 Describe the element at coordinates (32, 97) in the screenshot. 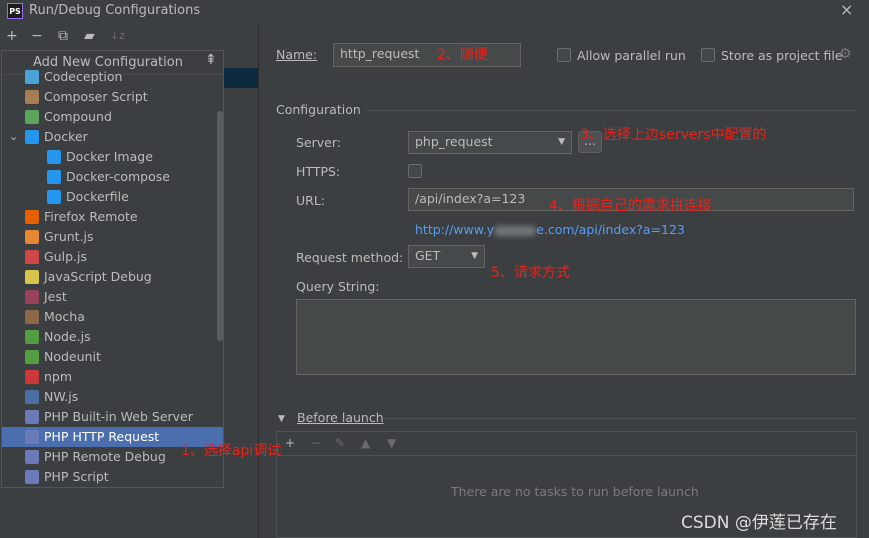

I see `composer-icon` at that location.